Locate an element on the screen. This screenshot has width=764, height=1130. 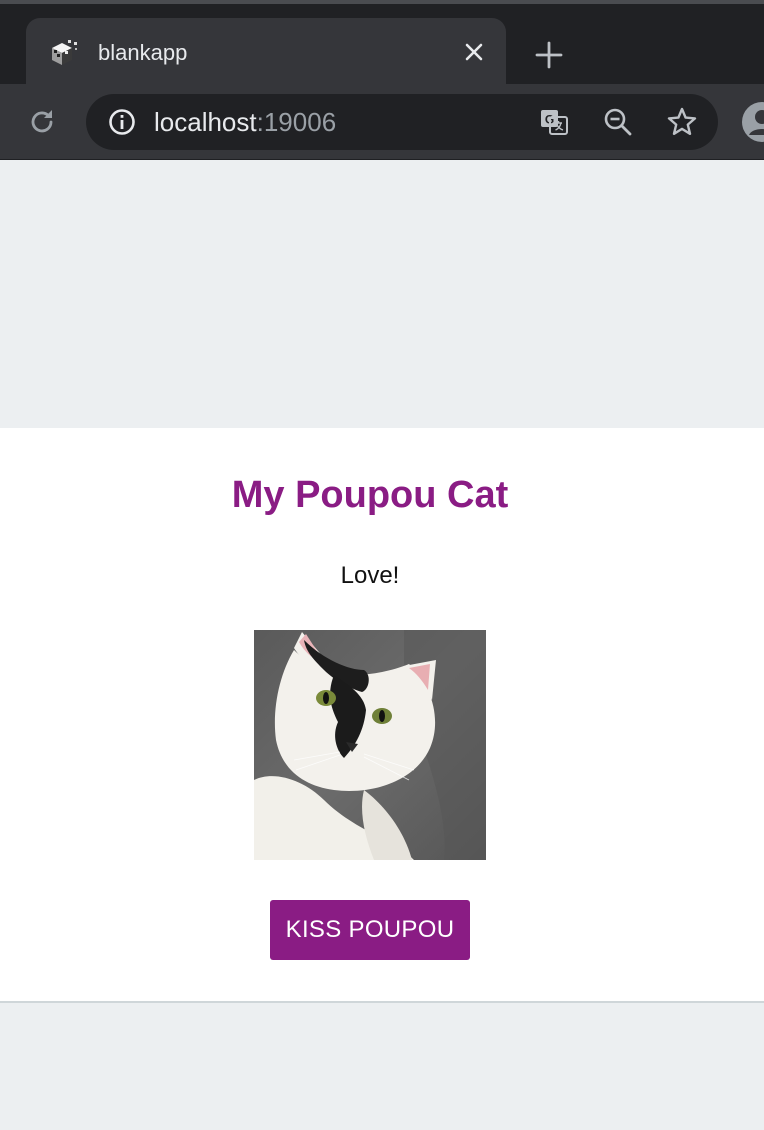
translate-icon: G is located at coordinates (554, 122).